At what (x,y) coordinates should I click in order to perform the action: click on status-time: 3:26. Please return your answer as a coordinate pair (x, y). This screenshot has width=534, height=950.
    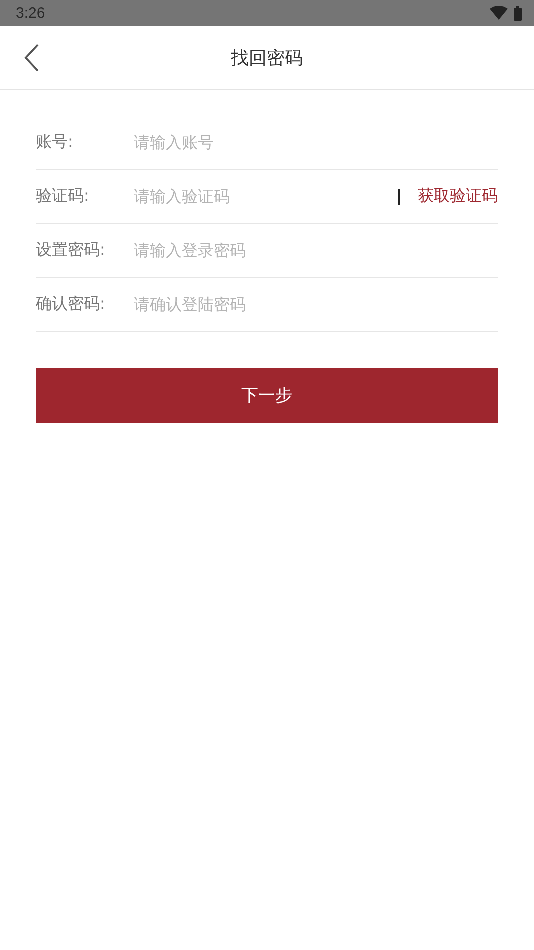
    Looking at the image, I should click on (31, 13).